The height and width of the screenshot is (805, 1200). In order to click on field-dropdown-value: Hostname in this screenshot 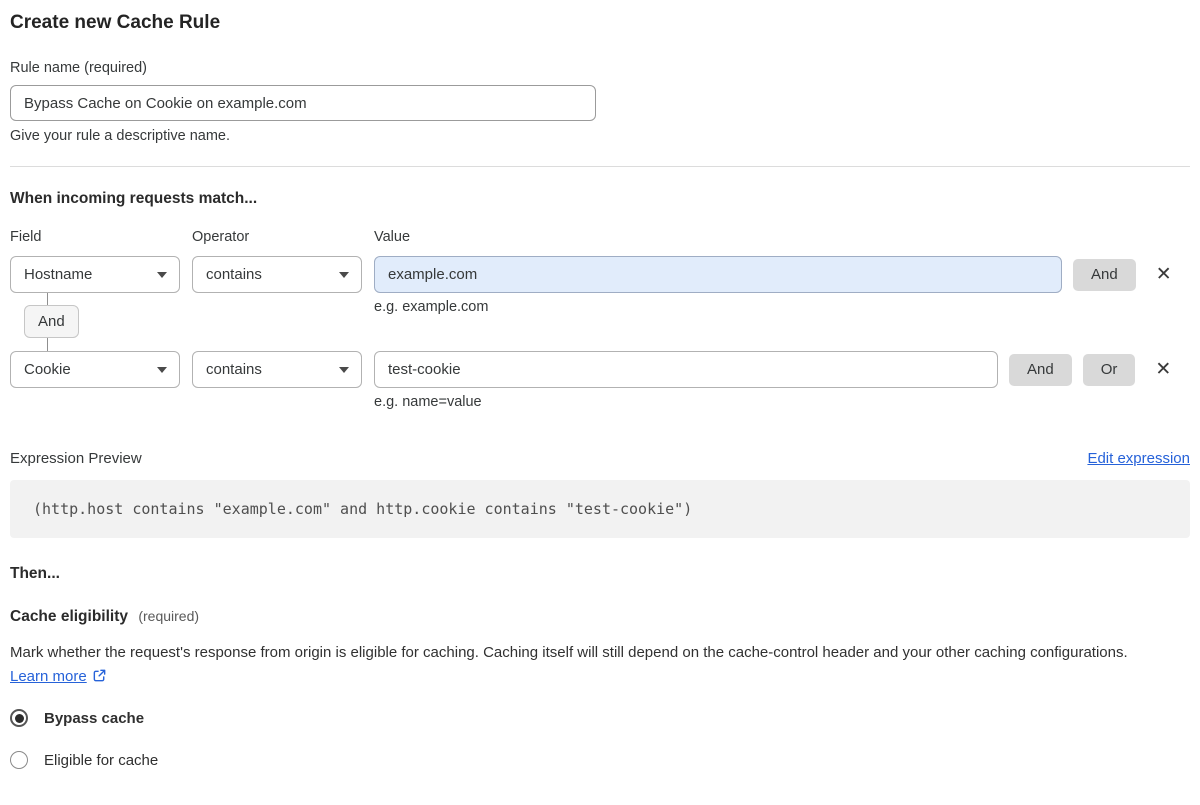, I will do `click(58, 274)`.